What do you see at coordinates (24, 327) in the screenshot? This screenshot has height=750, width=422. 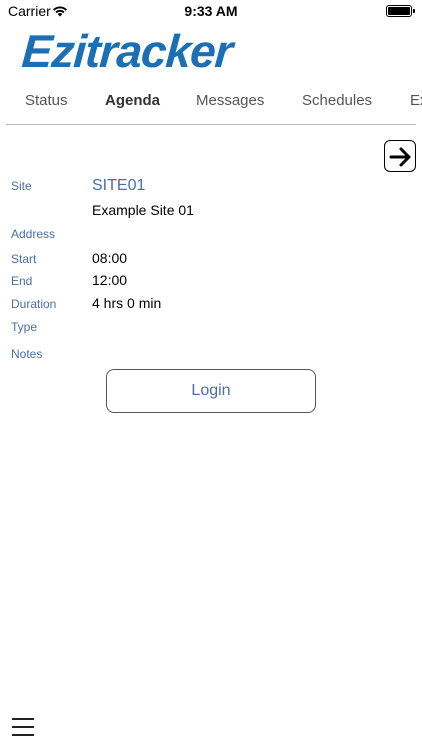 I see `type-label: Type` at bounding box center [24, 327].